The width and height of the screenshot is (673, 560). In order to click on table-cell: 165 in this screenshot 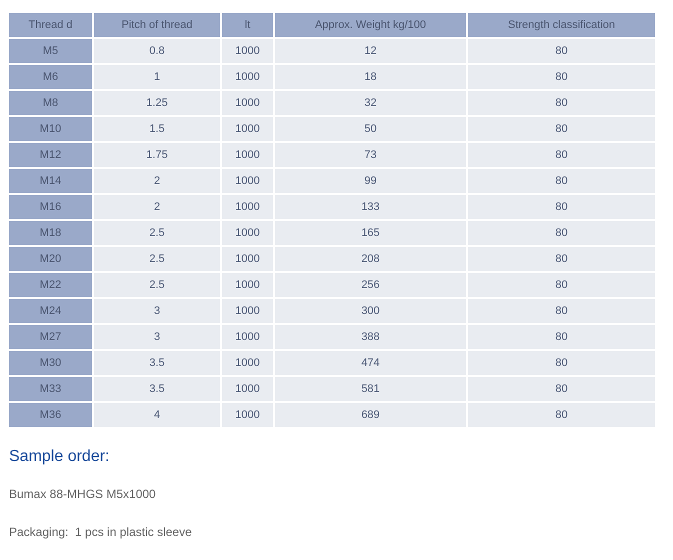, I will do `click(370, 233)`.